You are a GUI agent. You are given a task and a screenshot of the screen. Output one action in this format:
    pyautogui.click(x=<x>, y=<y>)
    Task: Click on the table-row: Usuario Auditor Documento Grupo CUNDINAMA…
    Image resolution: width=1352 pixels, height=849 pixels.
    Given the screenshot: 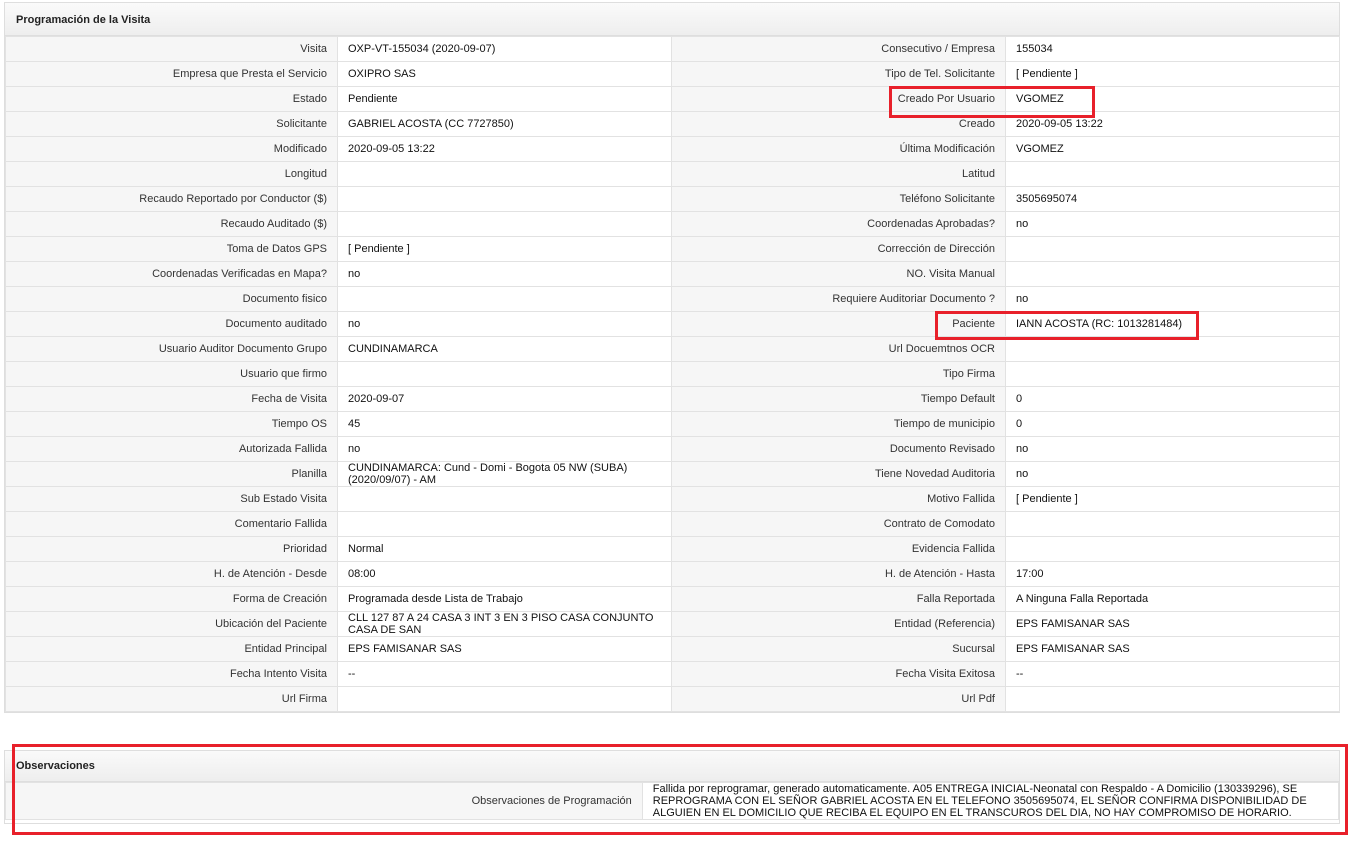 What is the action you would take?
    pyautogui.click(x=672, y=349)
    